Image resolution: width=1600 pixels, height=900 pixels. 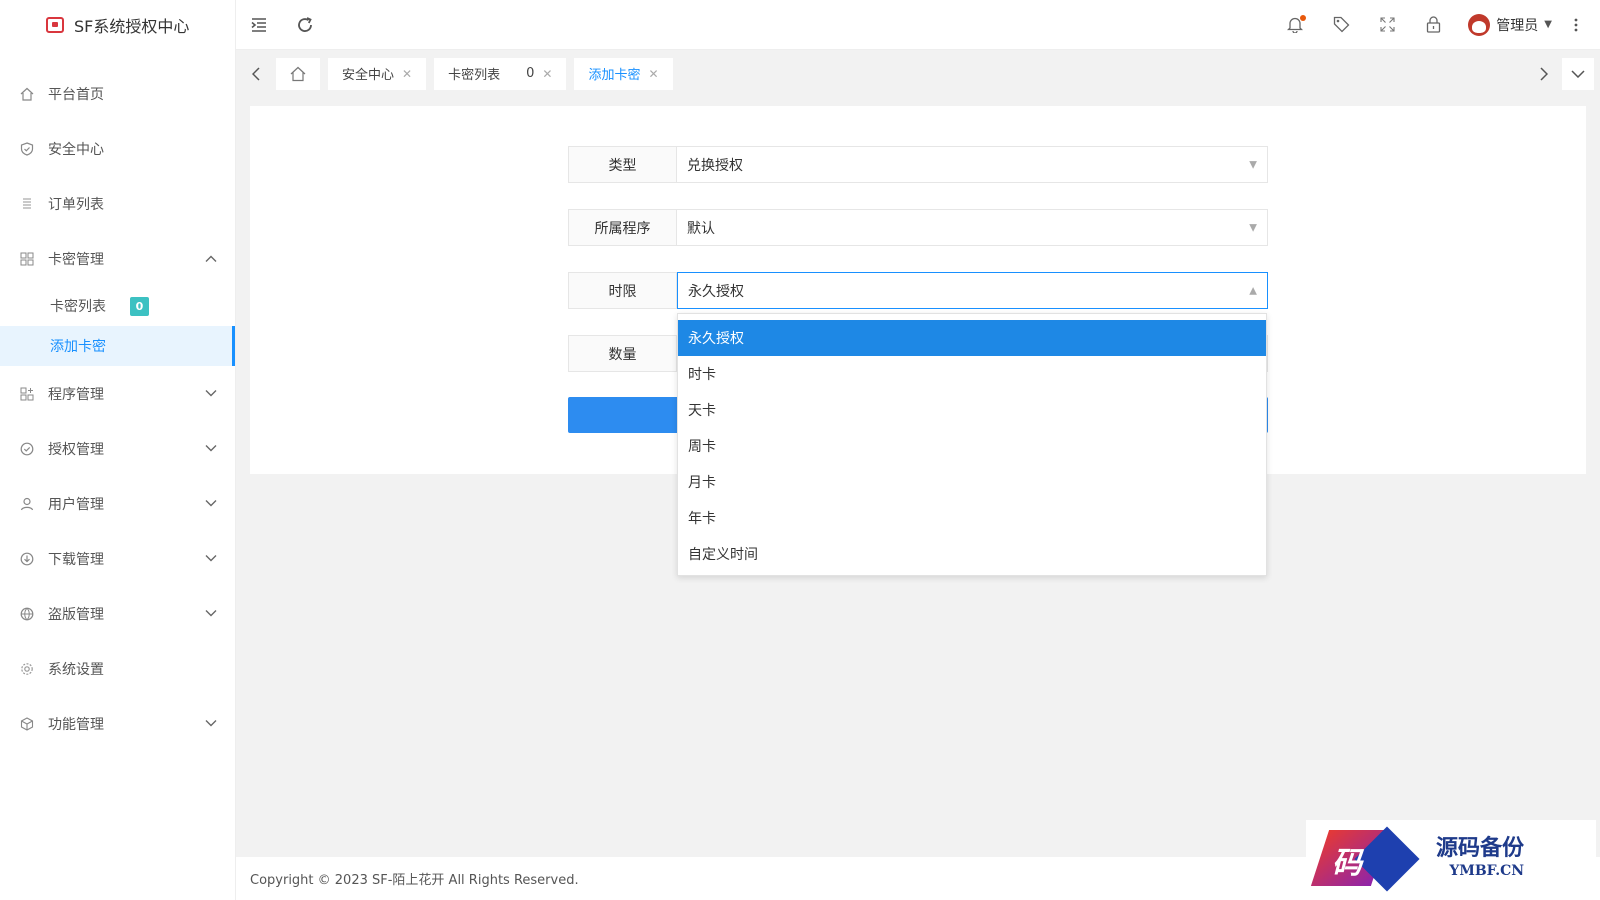 What do you see at coordinates (622, 290) in the screenshot?
I see `duration-label: 时限` at bounding box center [622, 290].